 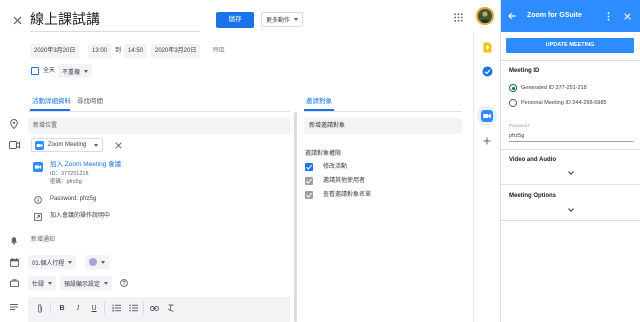 I want to click on calendar-dropdown: 01.個人行程, so click(x=52, y=262).